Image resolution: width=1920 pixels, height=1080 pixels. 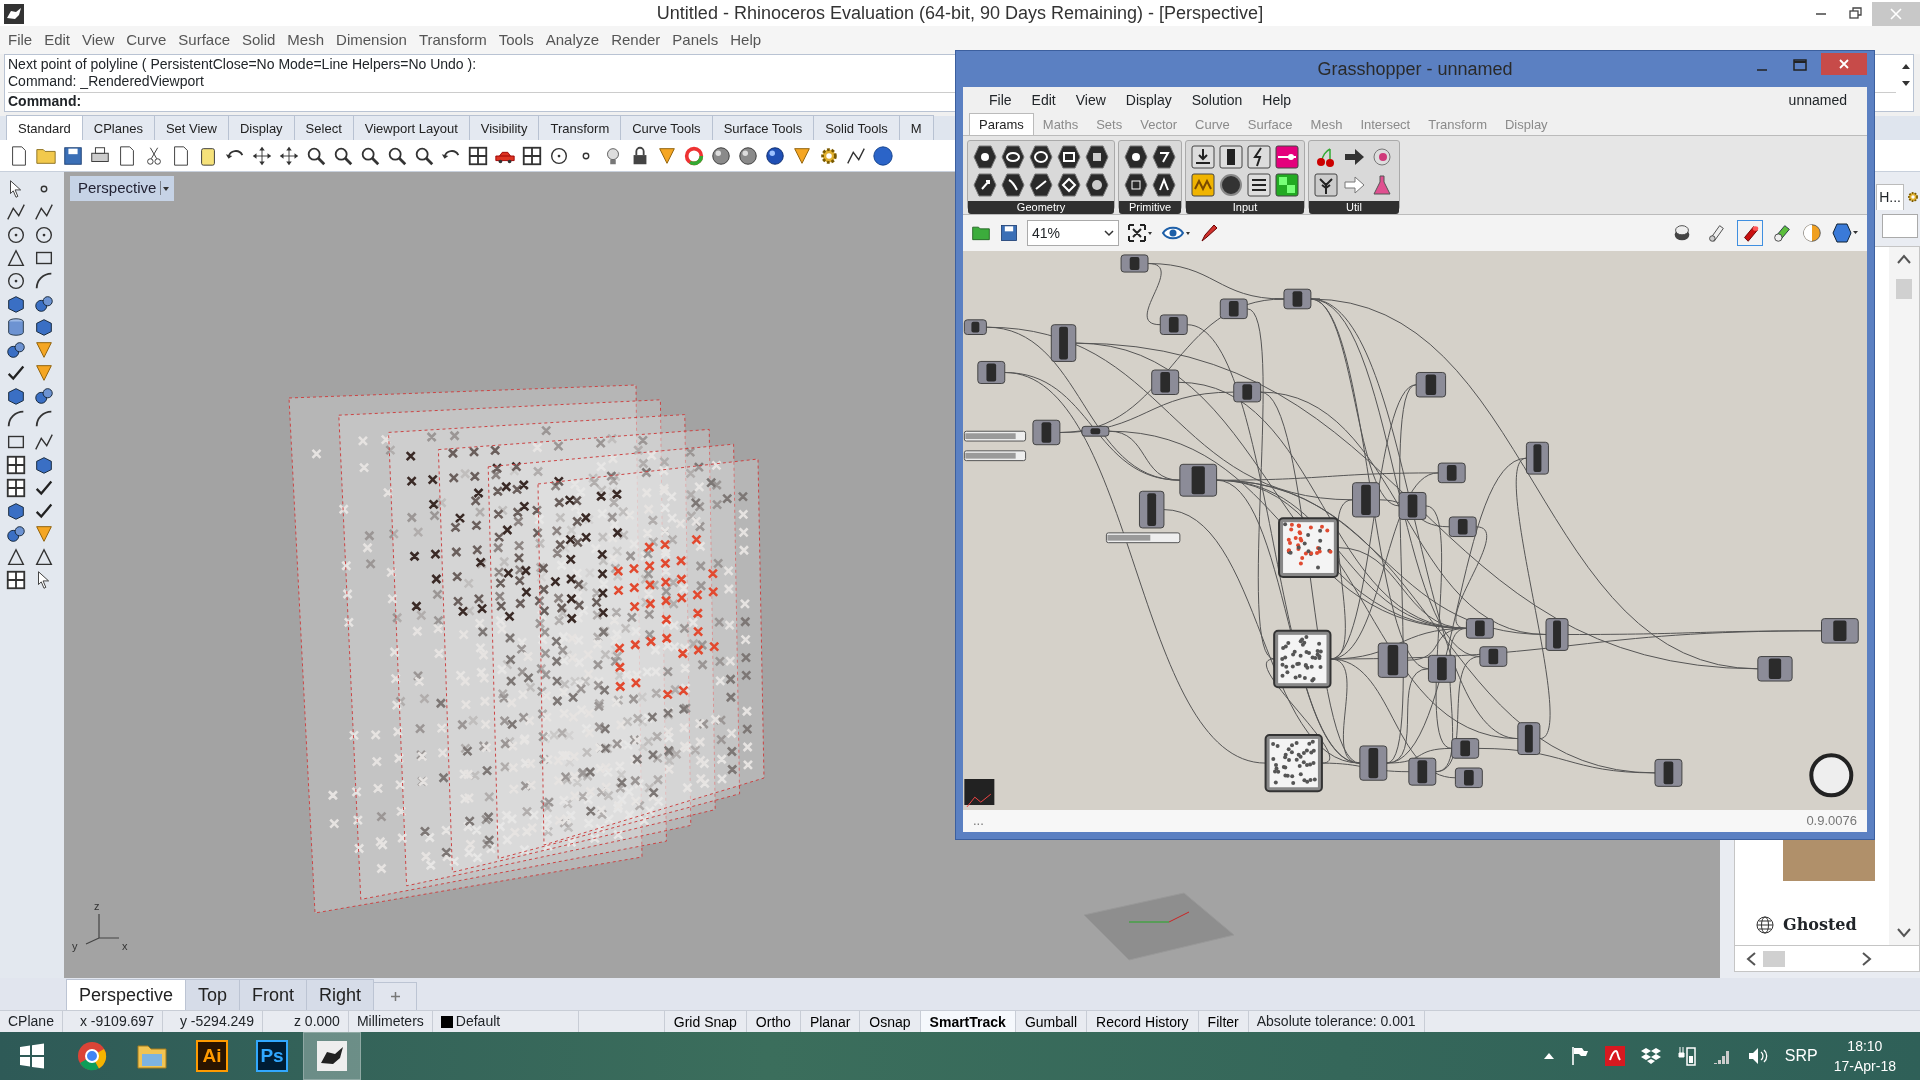 I want to click on menu-item: Panels, so click(x=695, y=40).